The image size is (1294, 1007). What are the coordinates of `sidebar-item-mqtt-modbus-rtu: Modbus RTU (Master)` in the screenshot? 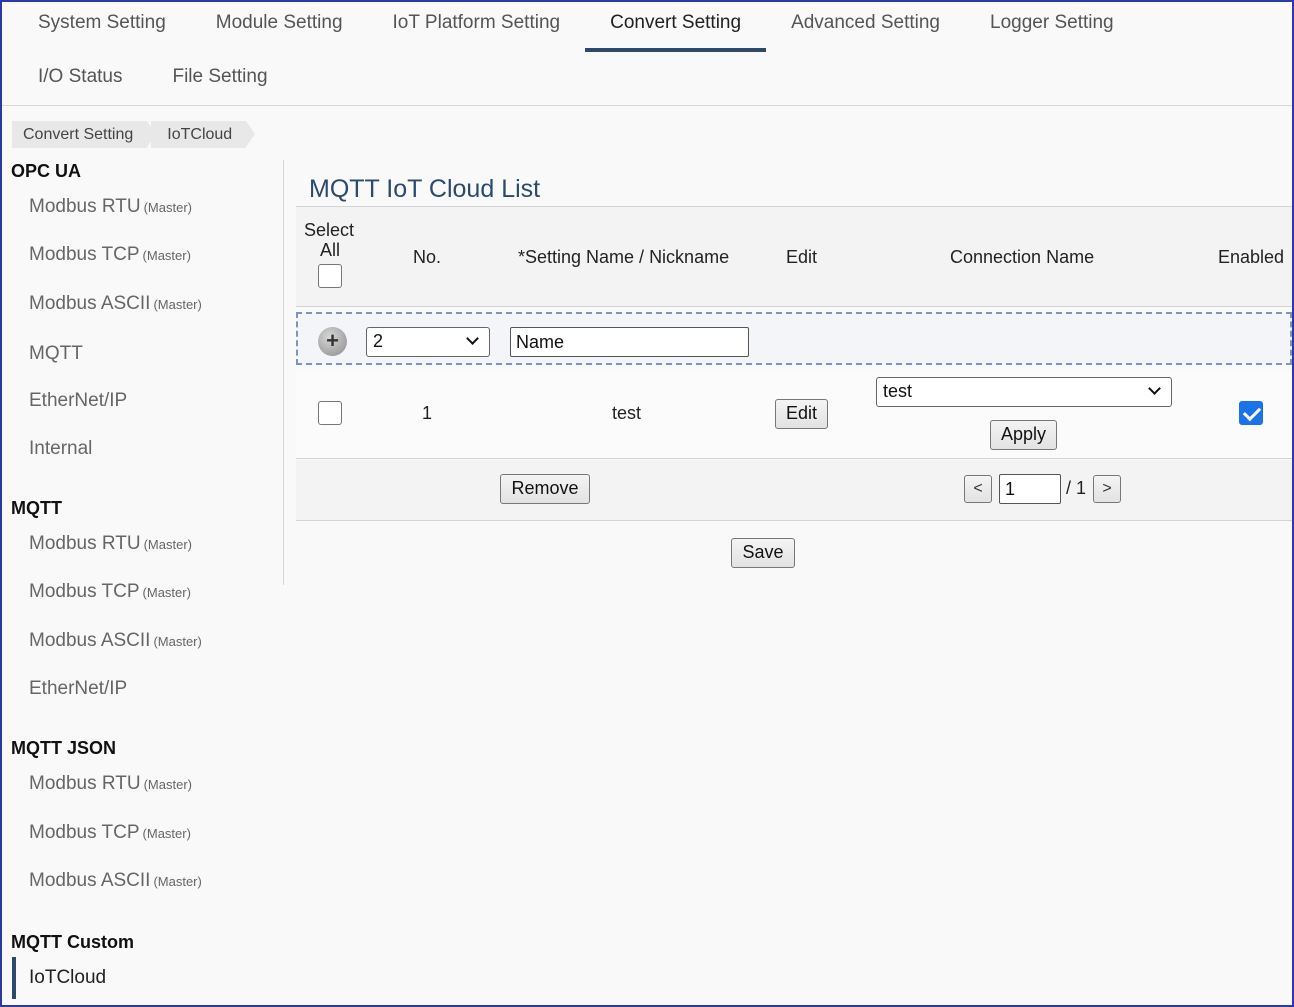 It's located at (110, 544).